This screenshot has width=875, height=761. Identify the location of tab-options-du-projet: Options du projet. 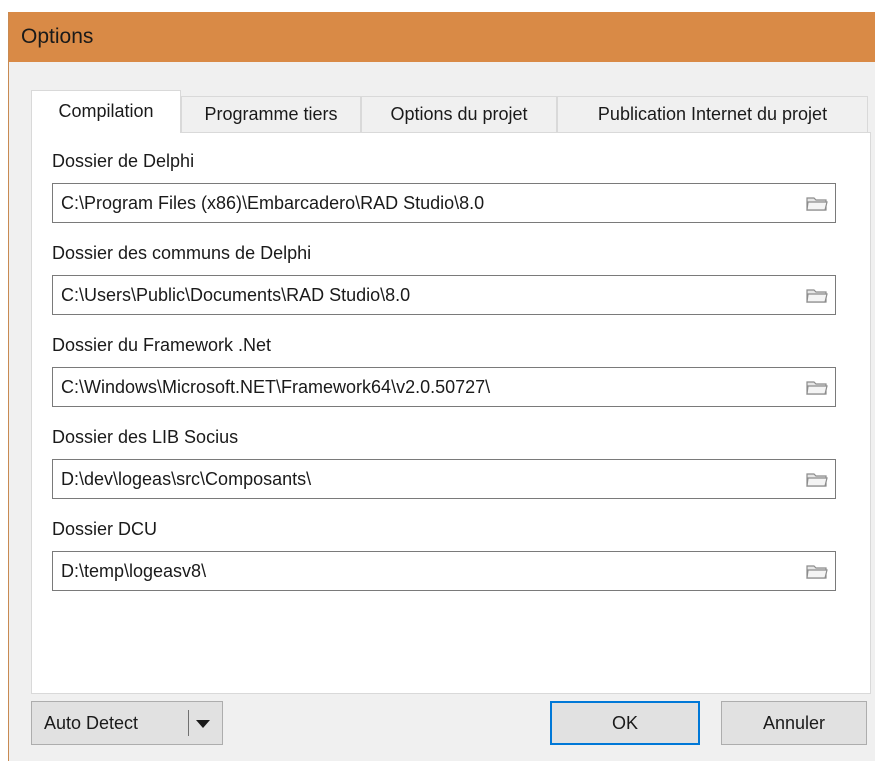
(459, 114).